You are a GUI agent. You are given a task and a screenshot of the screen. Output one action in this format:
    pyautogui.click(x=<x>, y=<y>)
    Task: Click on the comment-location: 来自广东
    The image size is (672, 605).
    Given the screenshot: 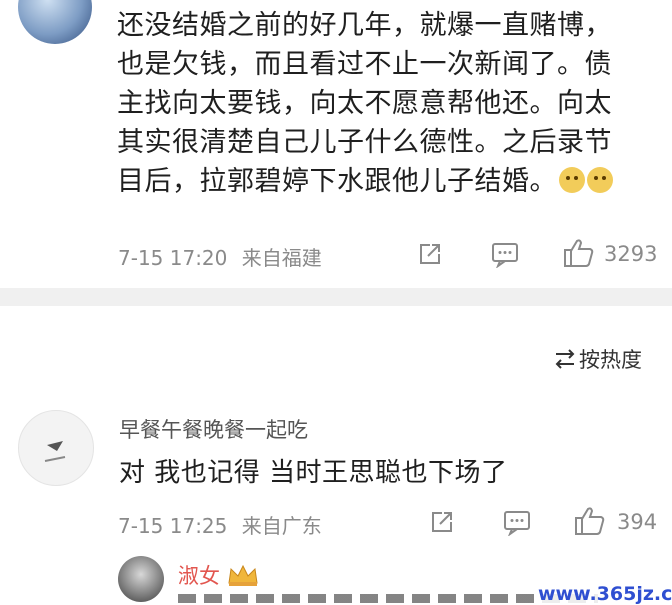 What is the action you would take?
    pyautogui.click(x=281, y=526)
    